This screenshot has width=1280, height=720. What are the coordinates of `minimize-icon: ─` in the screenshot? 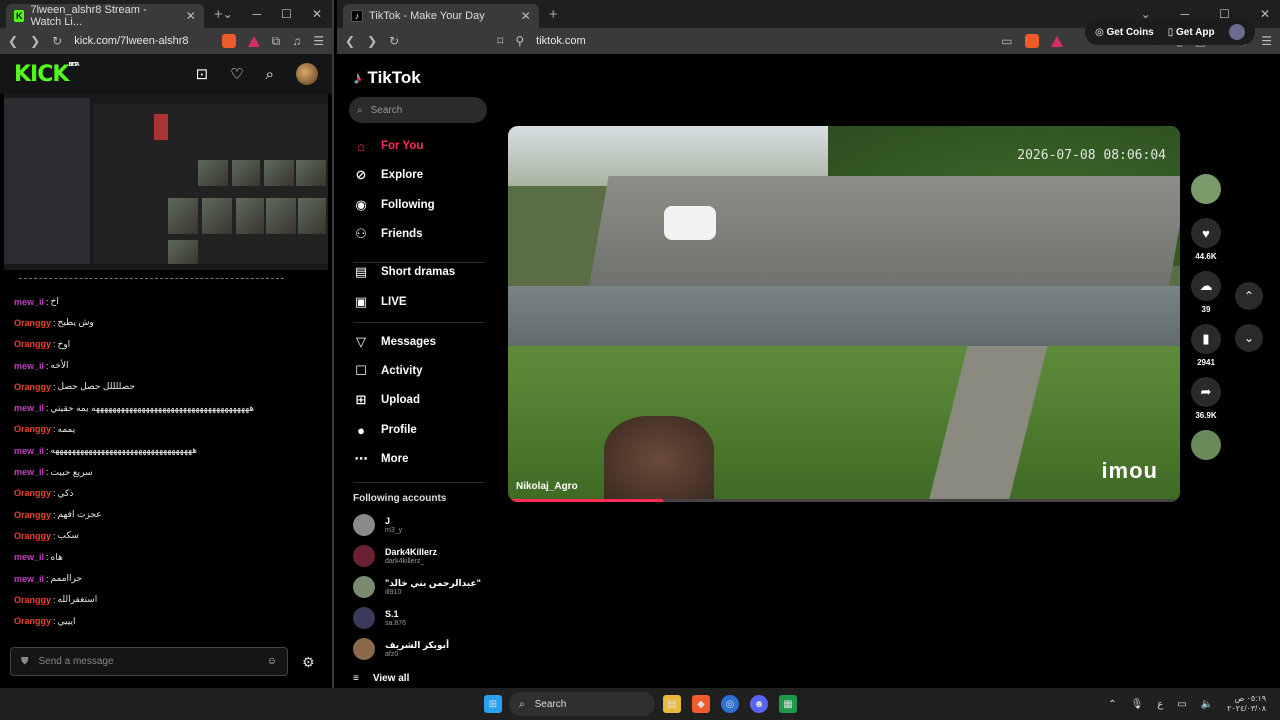 It's located at (257, 14).